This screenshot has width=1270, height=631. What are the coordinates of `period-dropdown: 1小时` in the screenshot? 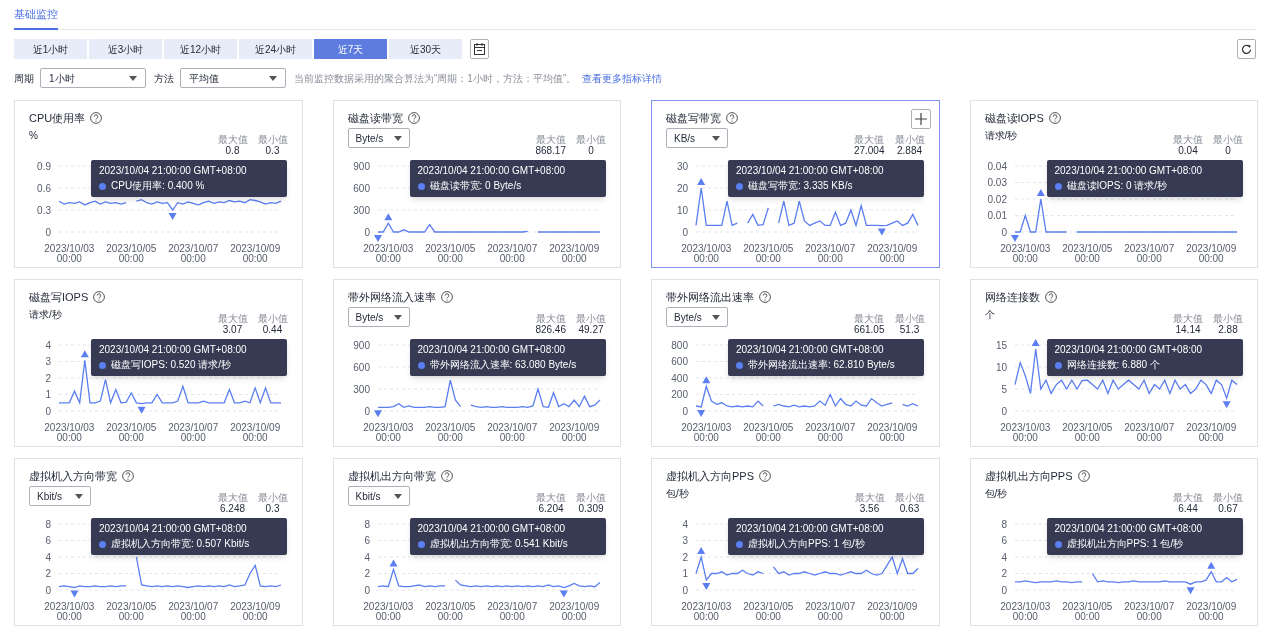 It's located at (93, 78).